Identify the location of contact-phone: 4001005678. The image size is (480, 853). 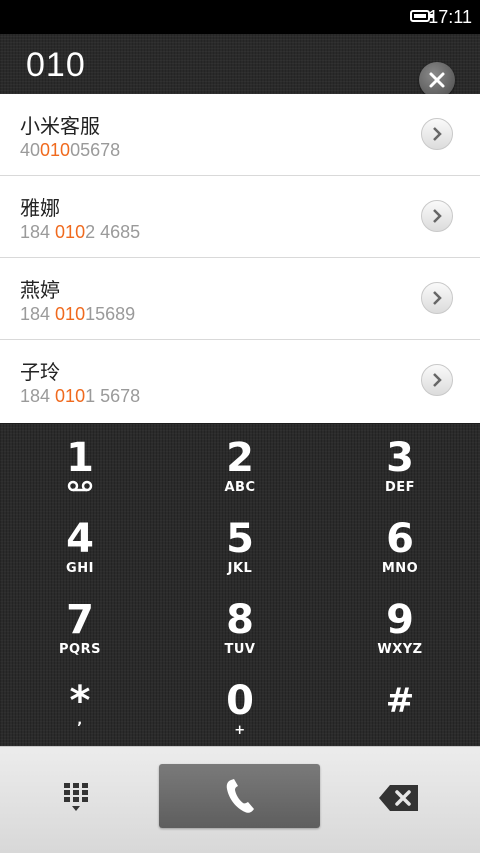
(70, 150).